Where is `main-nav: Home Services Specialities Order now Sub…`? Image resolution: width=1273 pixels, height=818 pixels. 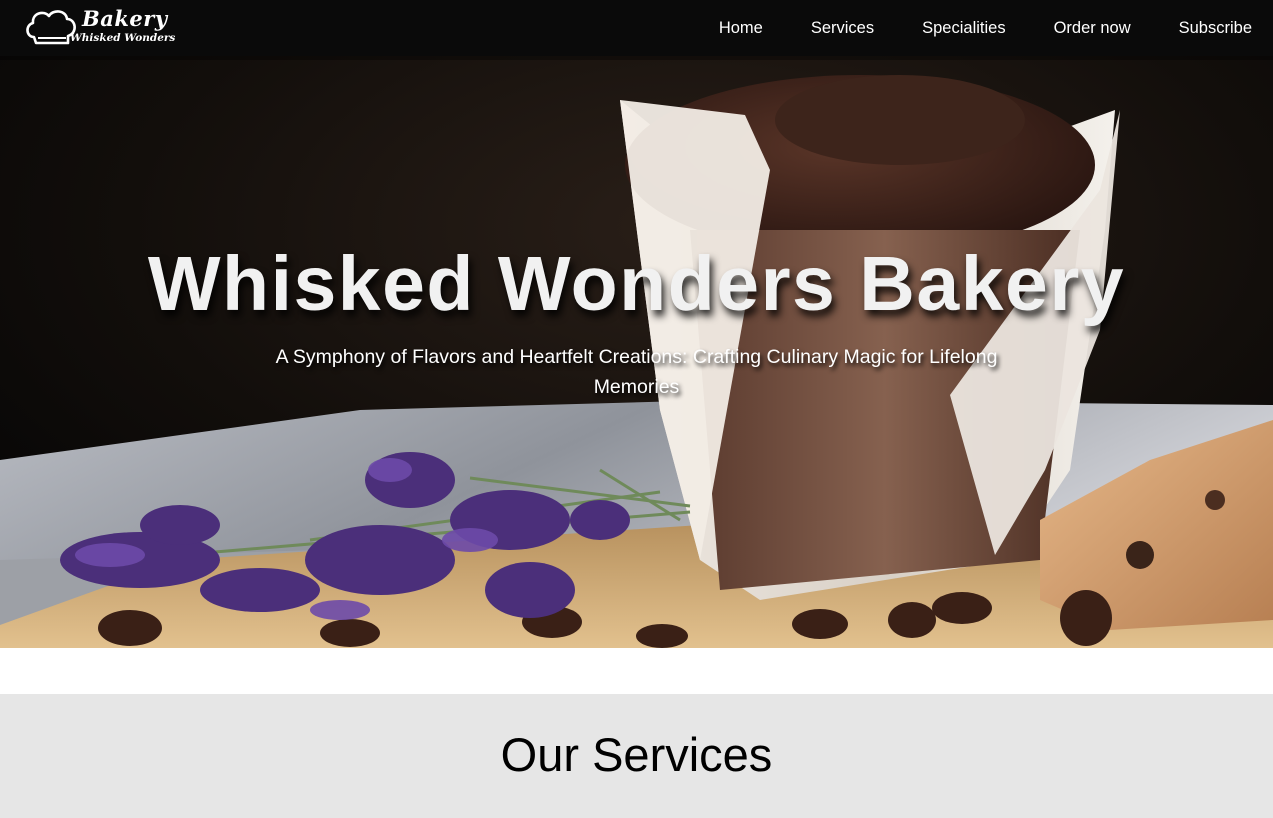 main-nav: Home Services Specialities Order now Sub… is located at coordinates (961, 28).